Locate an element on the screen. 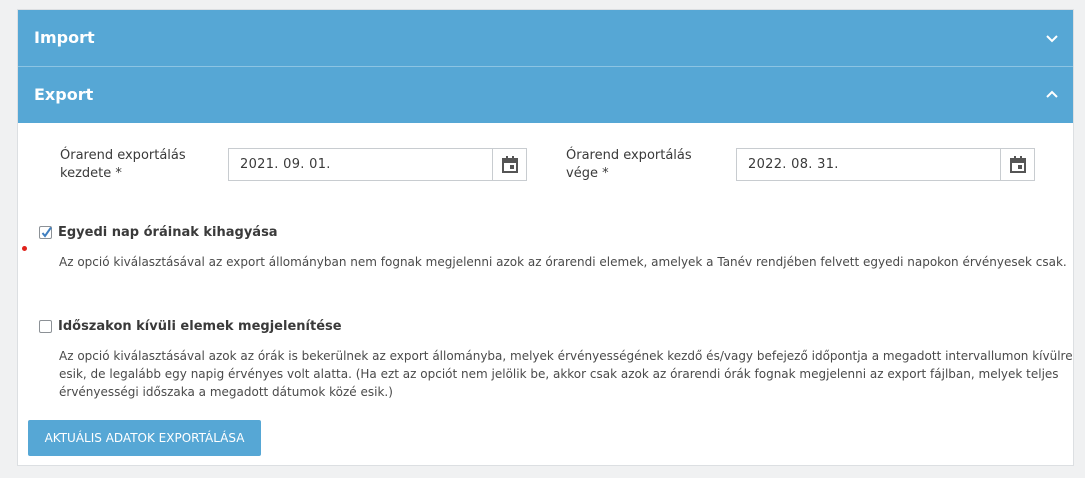  skip-custom-days-label: Egyedi nap óráinak kihagyása is located at coordinates (168, 233).